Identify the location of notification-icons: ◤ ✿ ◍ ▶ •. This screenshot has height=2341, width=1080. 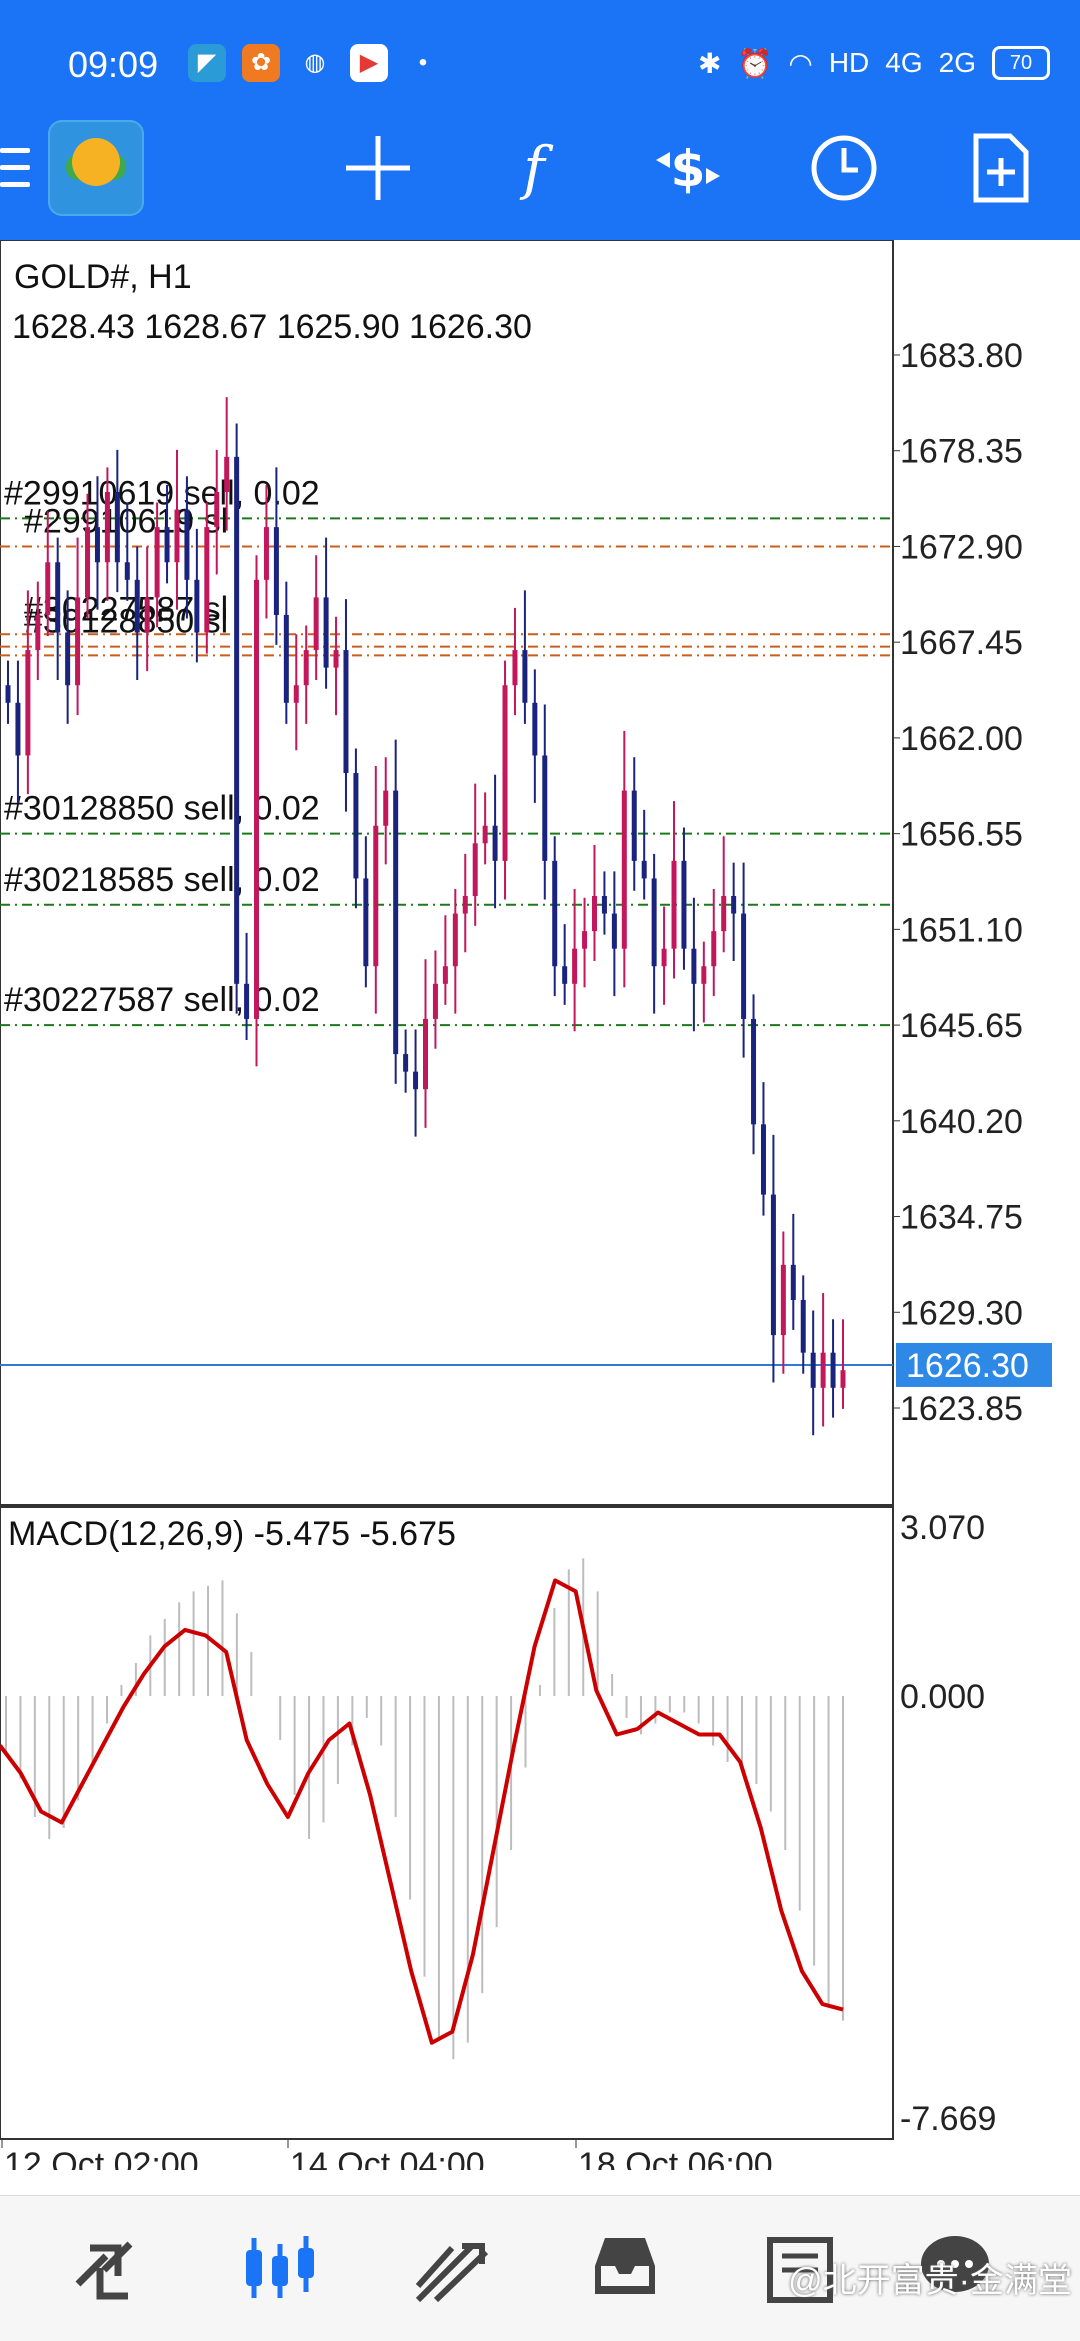
(315, 63).